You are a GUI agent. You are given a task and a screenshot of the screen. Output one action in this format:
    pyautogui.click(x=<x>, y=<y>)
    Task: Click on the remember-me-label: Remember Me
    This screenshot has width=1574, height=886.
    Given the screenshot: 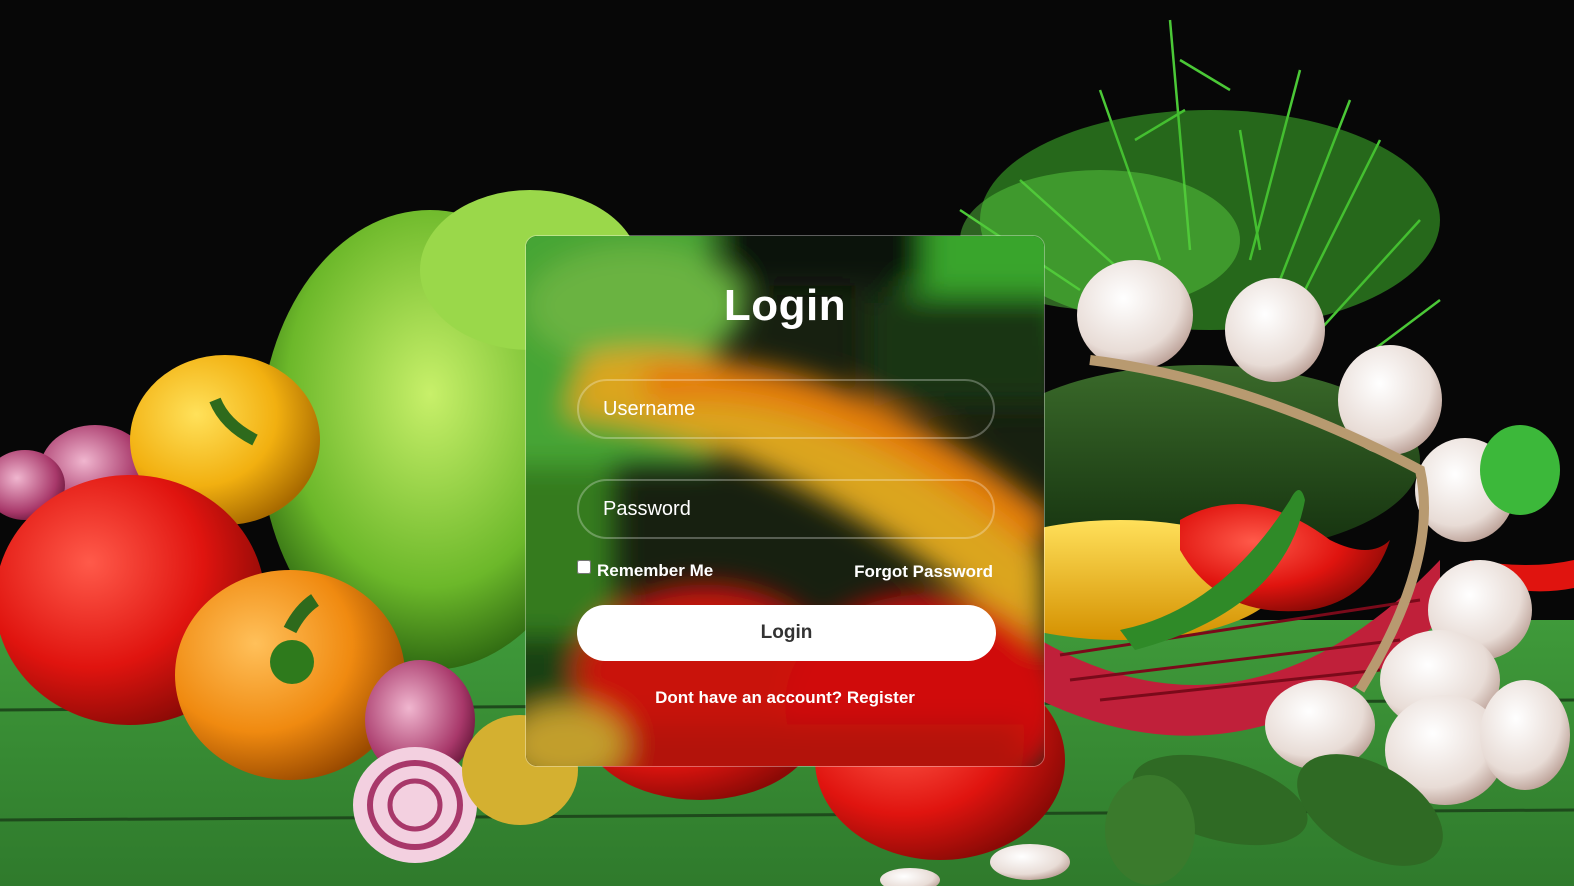 What is the action you would take?
    pyautogui.click(x=655, y=570)
    